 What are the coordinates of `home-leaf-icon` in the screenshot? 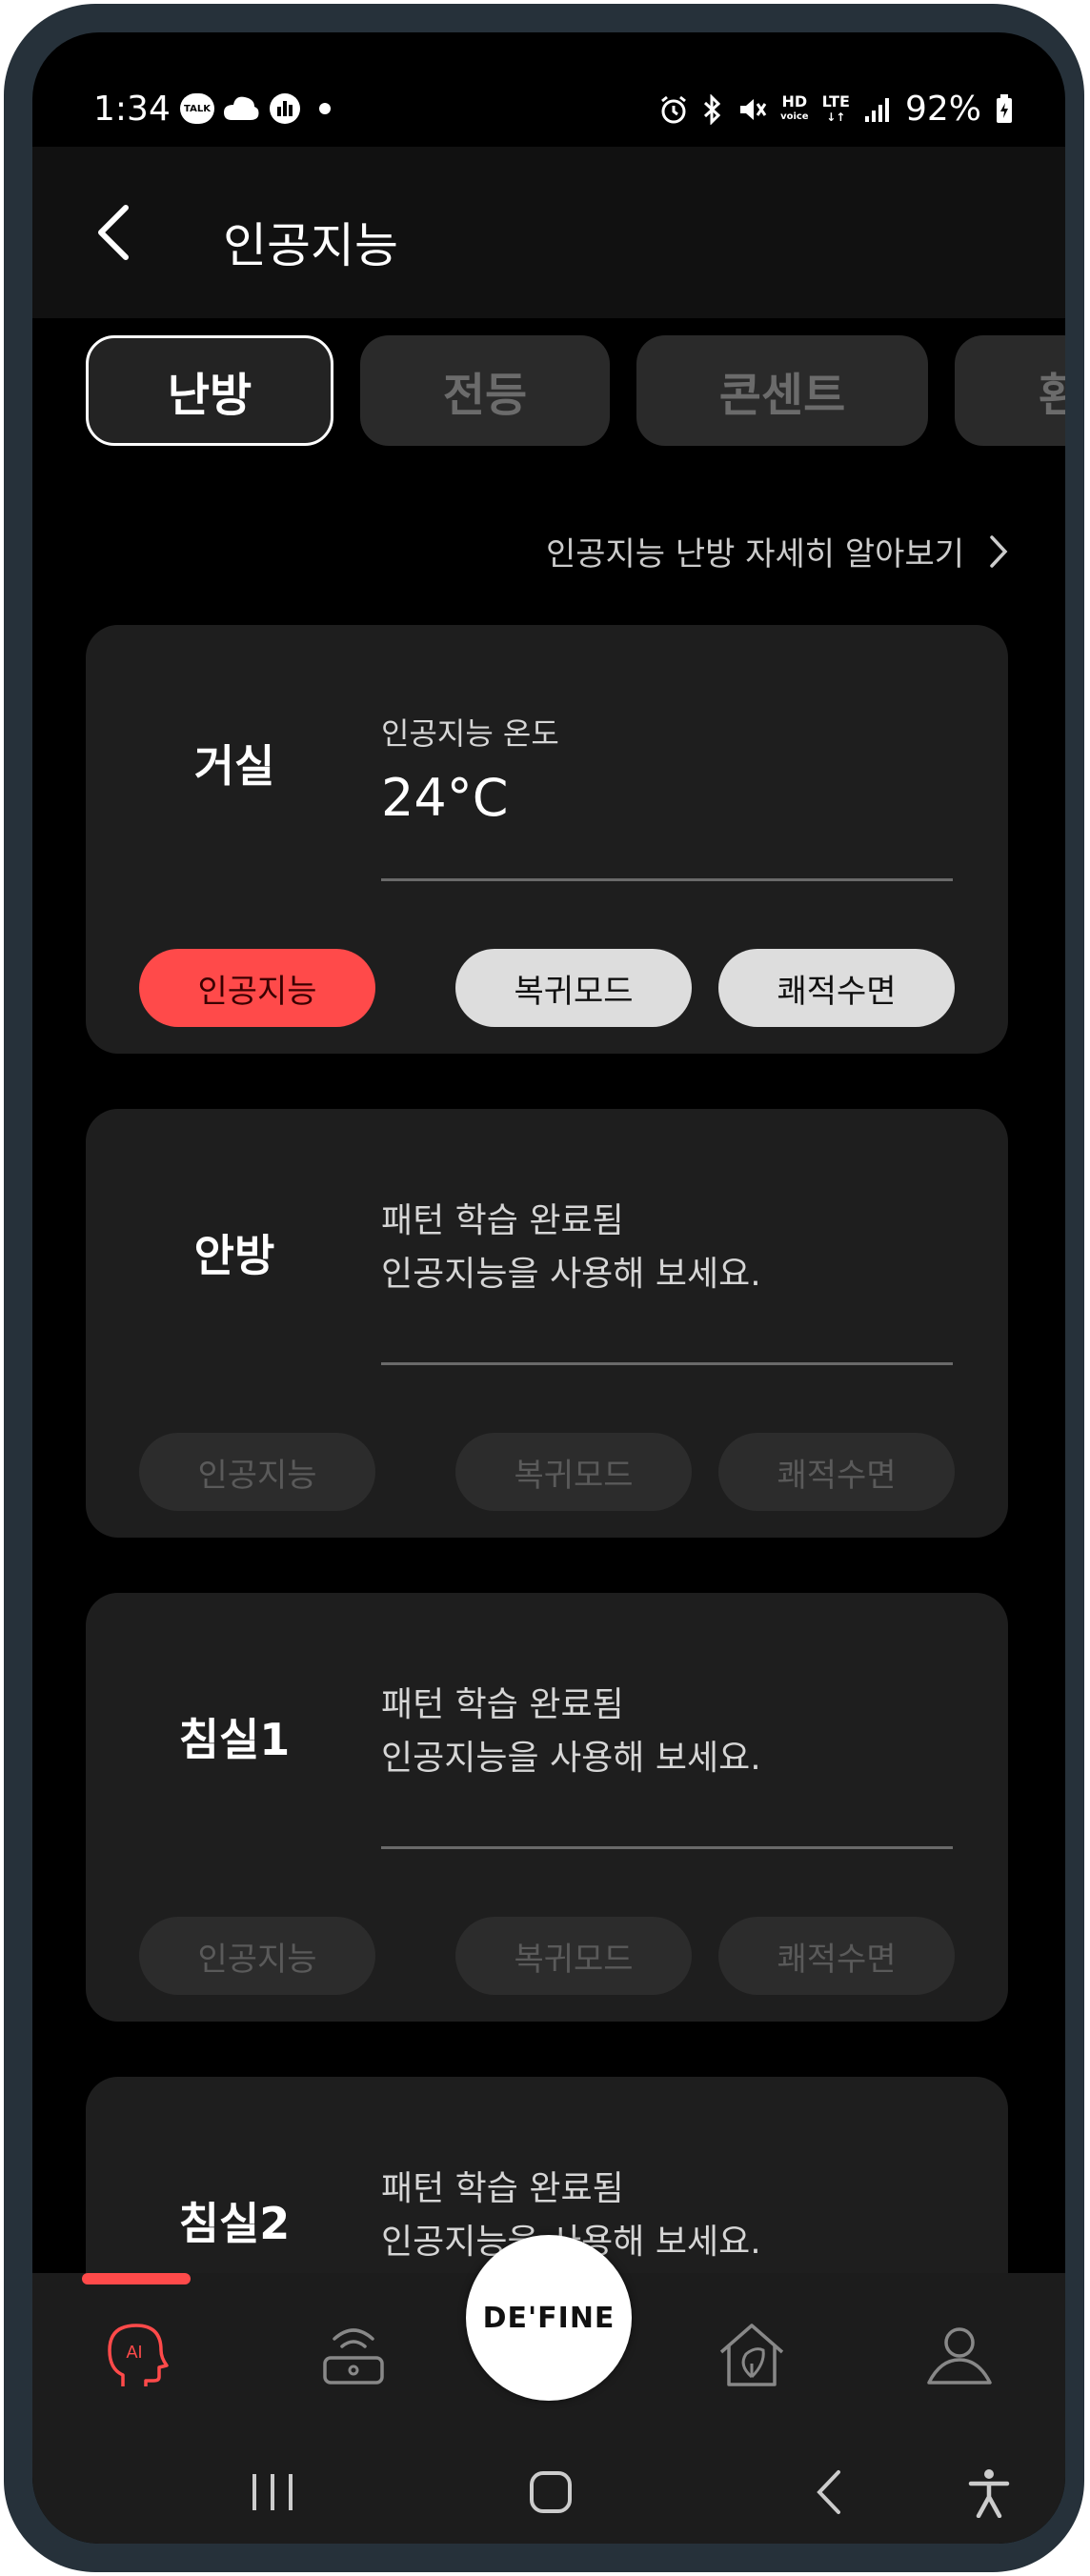 It's located at (752, 2355).